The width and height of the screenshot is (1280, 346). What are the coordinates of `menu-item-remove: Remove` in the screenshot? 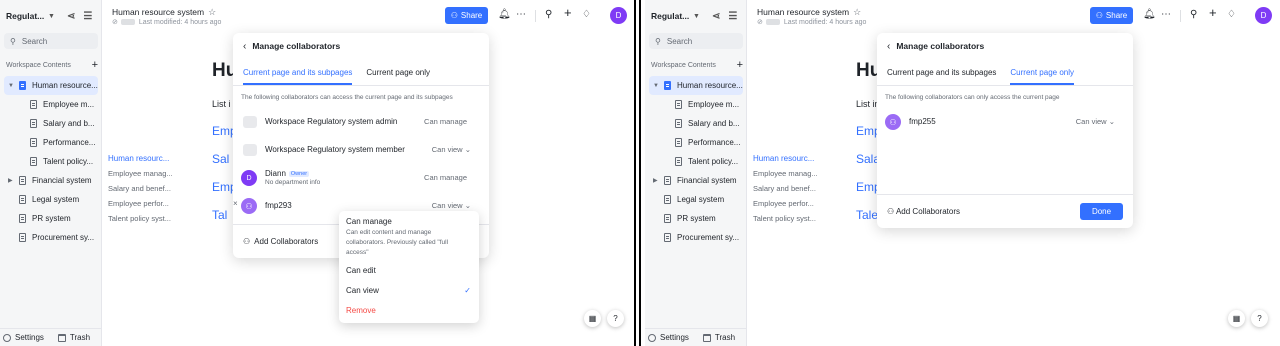 It's located at (361, 310).